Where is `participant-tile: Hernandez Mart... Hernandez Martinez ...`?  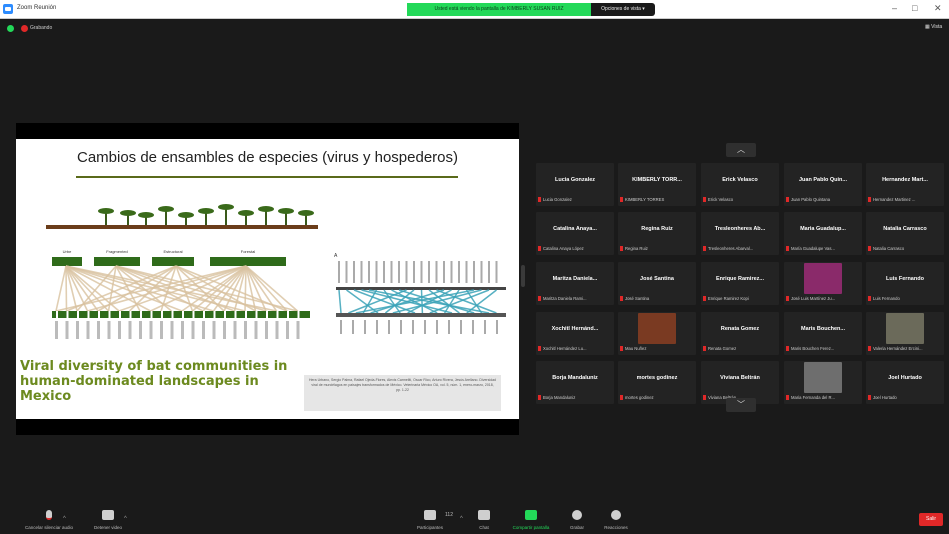
participant-tile: Hernandez Mart... Hernandez Martinez ... is located at coordinates (905, 184).